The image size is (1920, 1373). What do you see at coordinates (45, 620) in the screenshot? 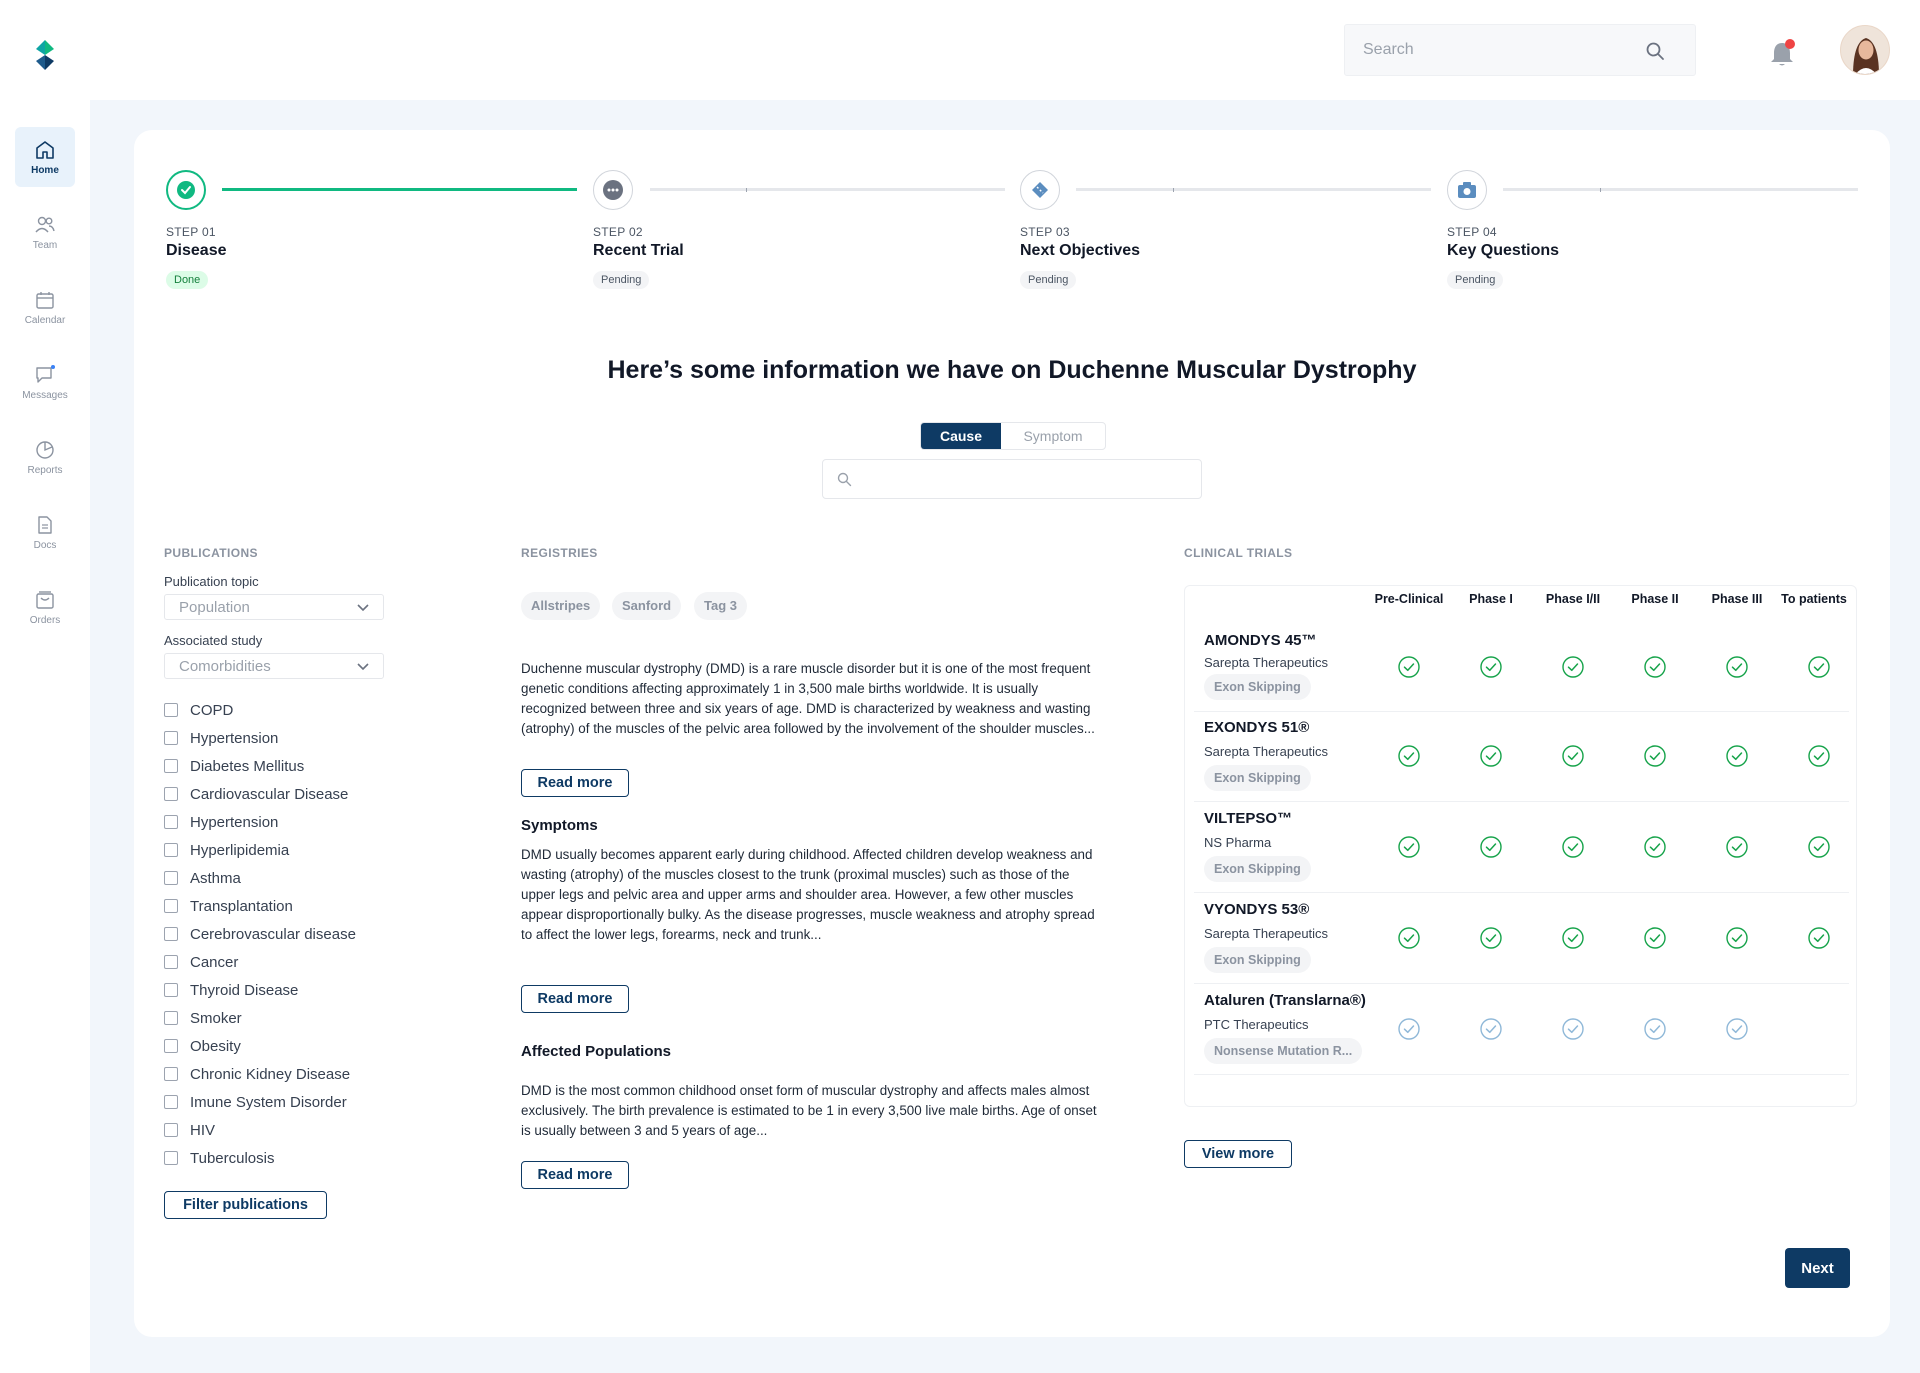
I see `sidebar-item-label: Orders` at bounding box center [45, 620].